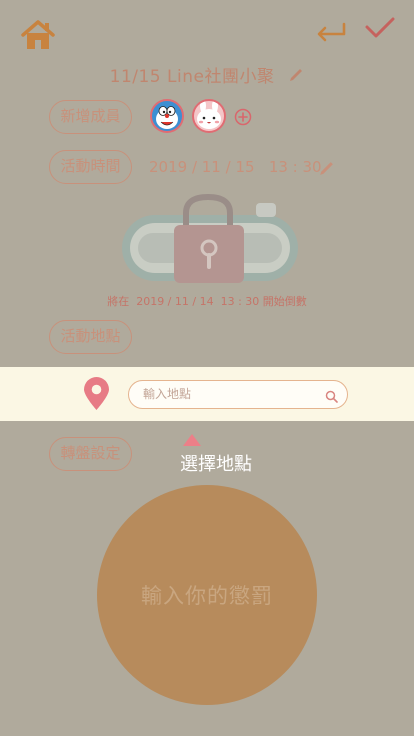 The width and height of the screenshot is (414, 736). I want to click on home-icon, so click(38, 35).